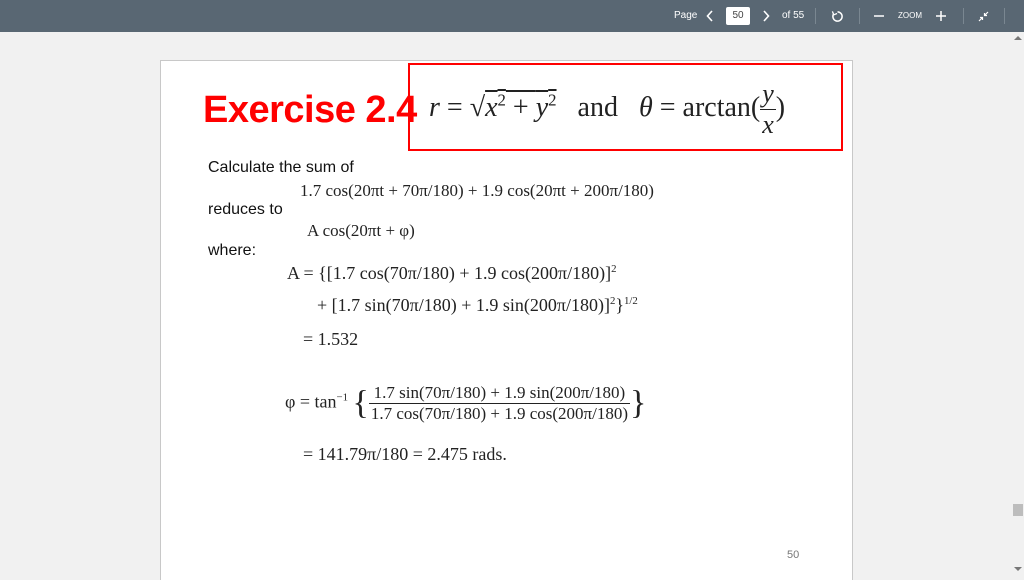  What do you see at coordinates (738, 16) in the screenshot?
I see `page-number-input: 50` at bounding box center [738, 16].